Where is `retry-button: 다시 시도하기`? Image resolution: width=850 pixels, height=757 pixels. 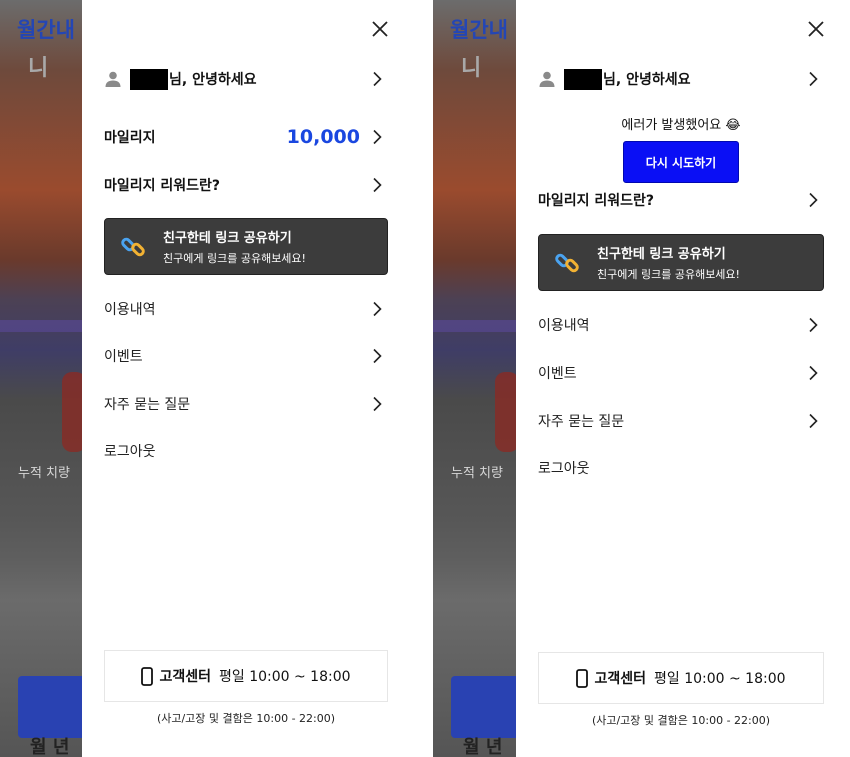
retry-button: 다시 시도하기 is located at coordinates (681, 162).